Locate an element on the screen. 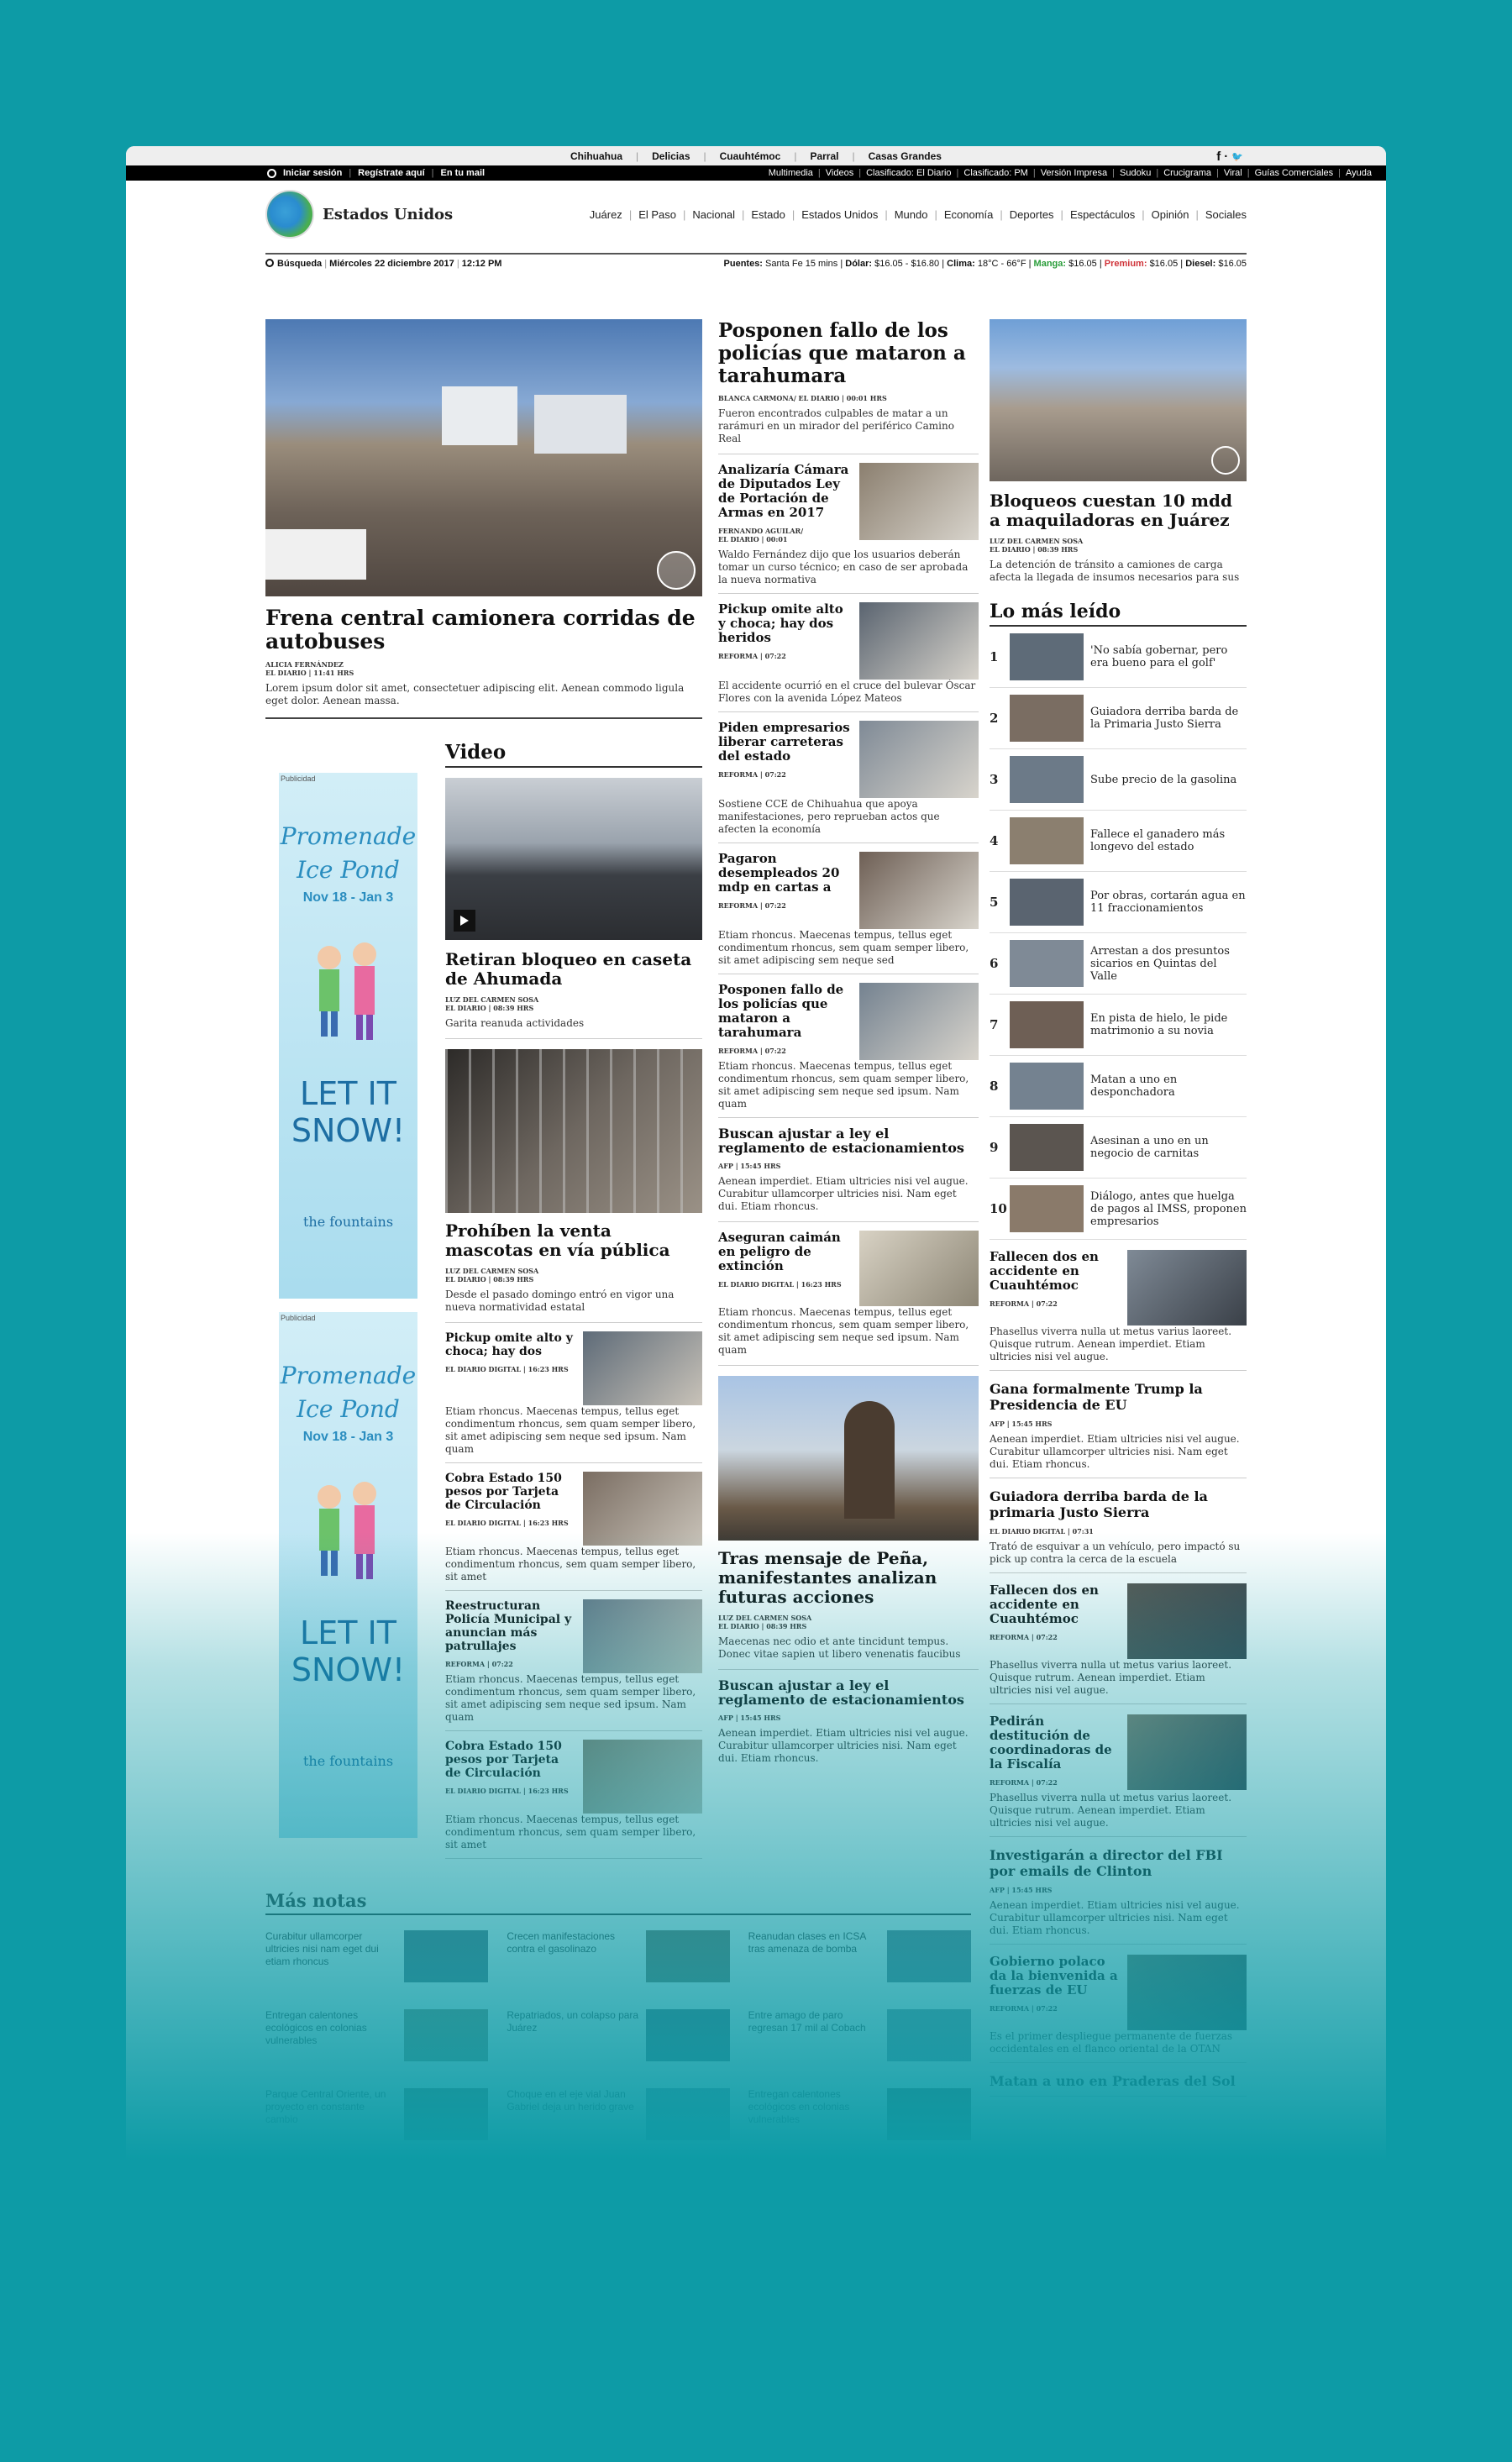 This screenshot has width=1512, height=2462. register-link: Regístrate aquí is located at coordinates (391, 173).